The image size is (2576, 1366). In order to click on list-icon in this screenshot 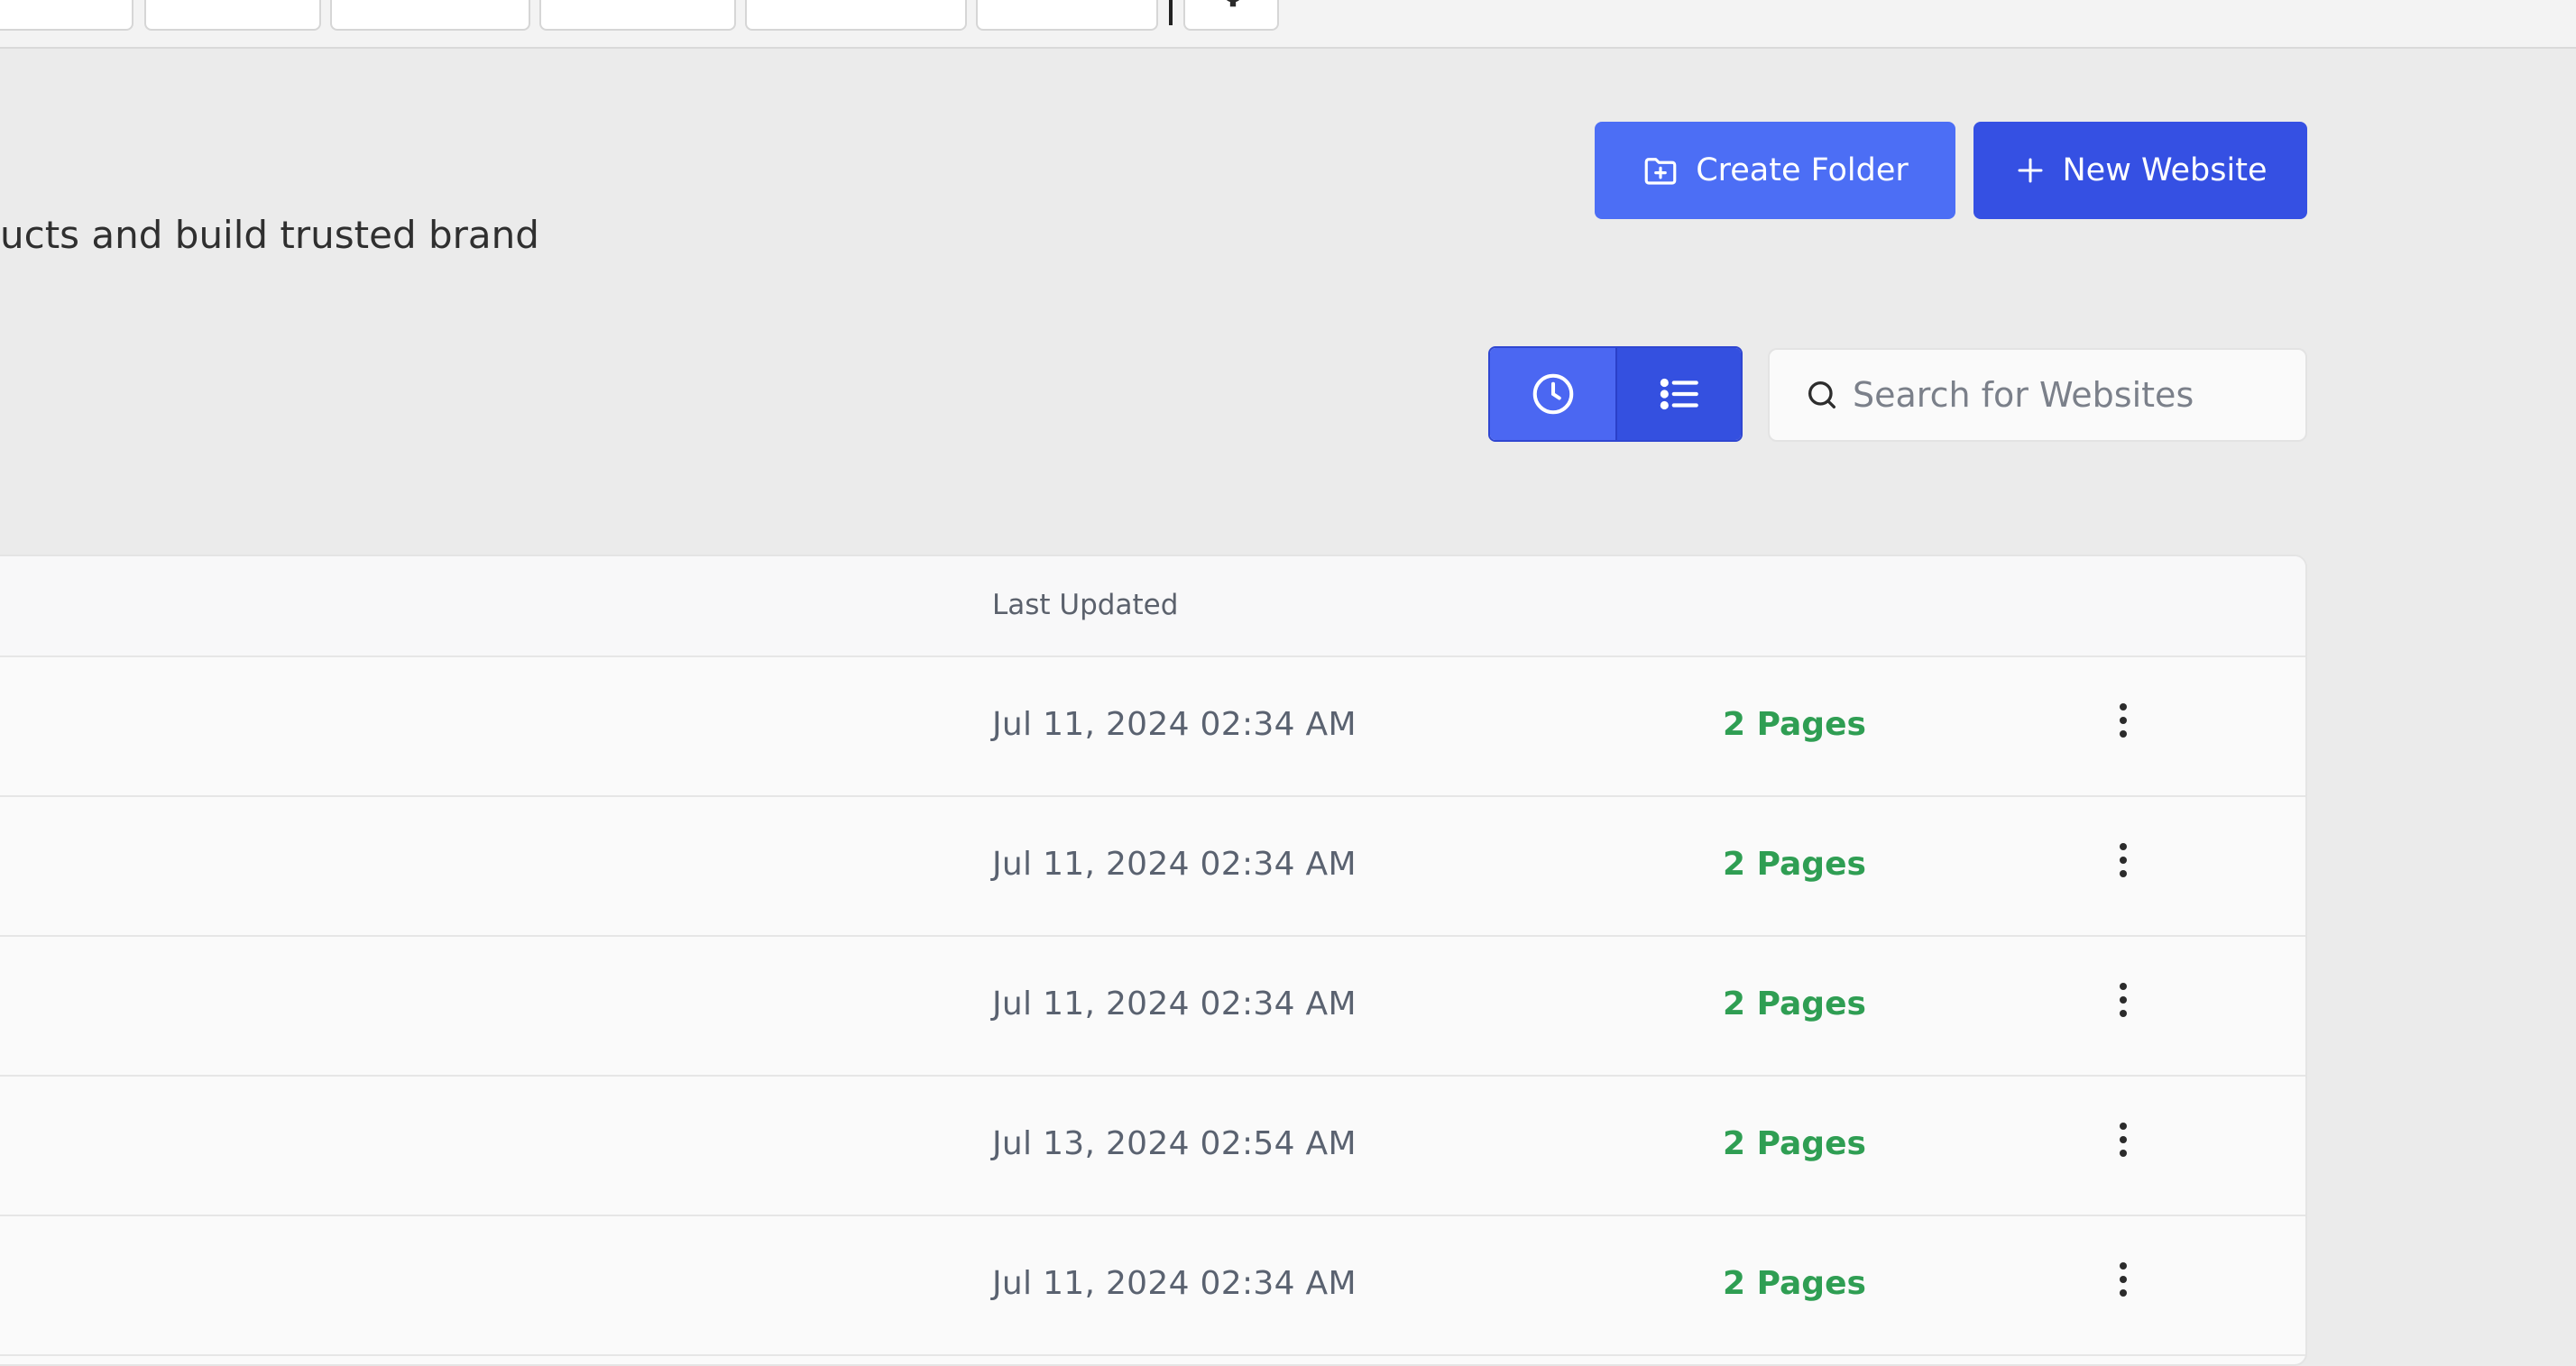, I will do `click(1679, 394)`.